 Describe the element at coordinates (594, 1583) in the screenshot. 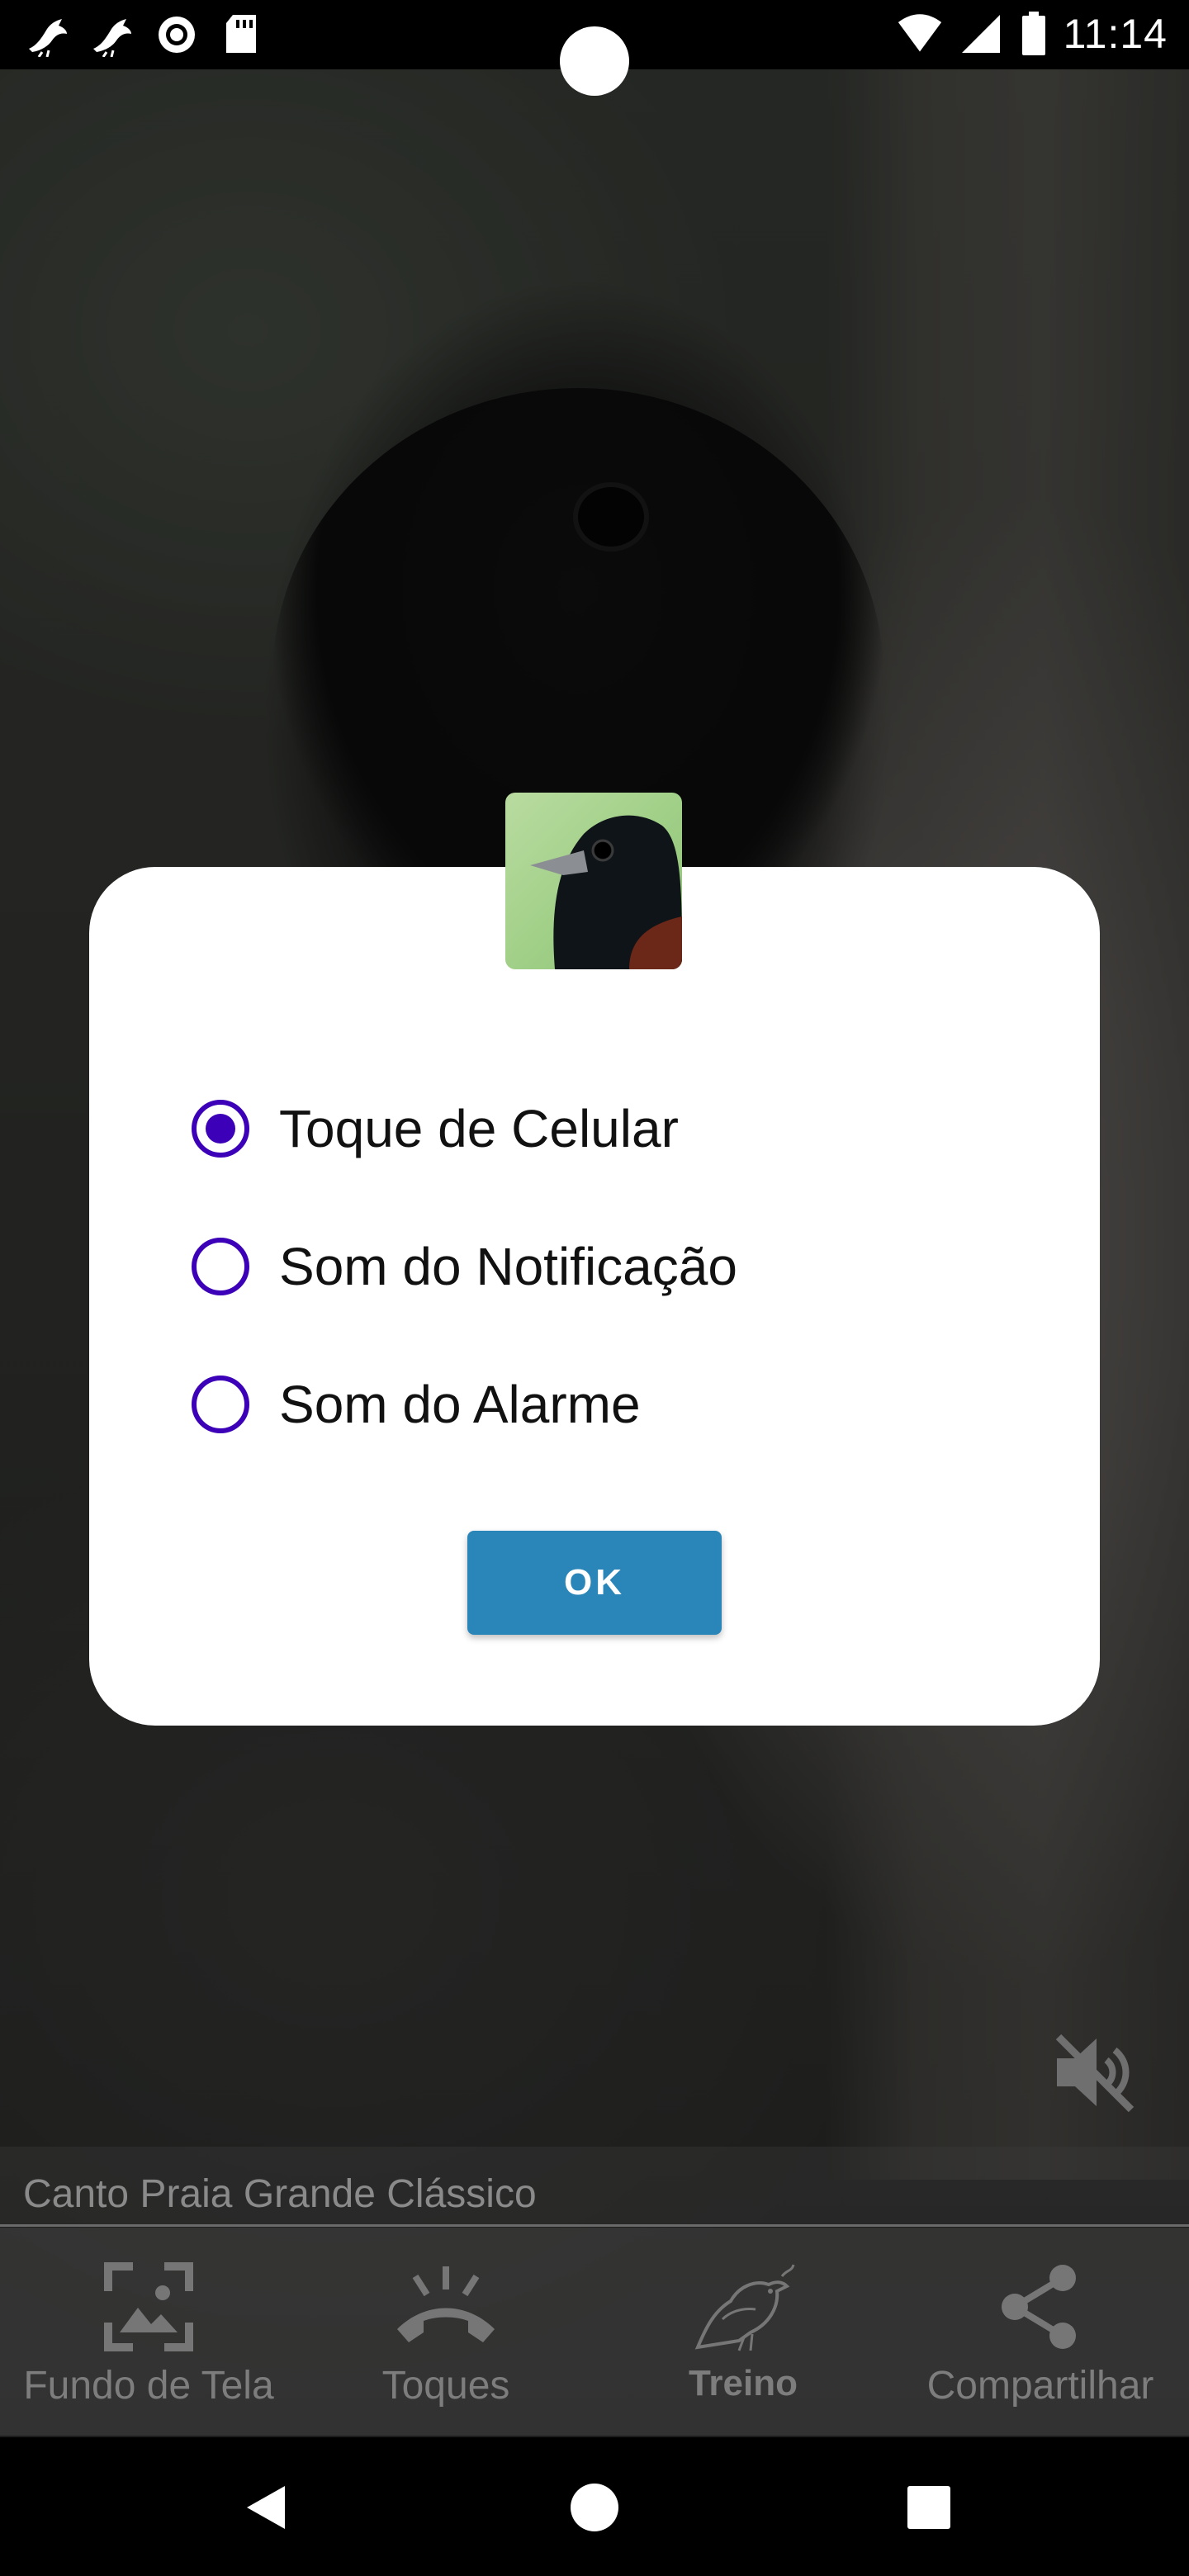

I see `ok-button: OK` at that location.